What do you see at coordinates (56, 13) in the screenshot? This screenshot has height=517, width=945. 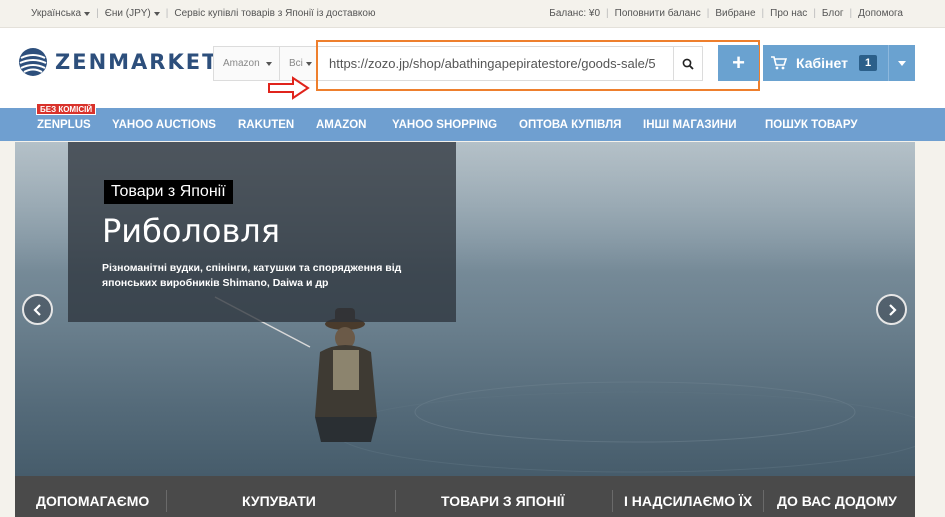 I see `language-label: Українська` at bounding box center [56, 13].